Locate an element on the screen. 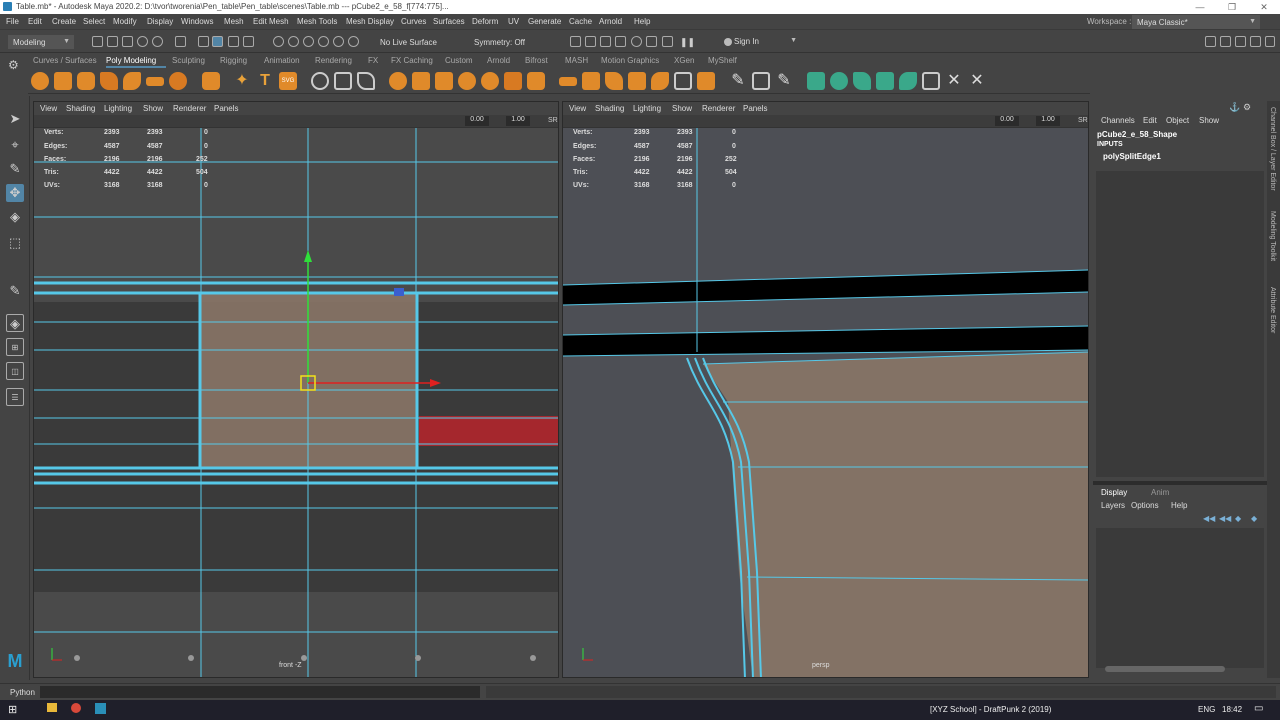 This screenshot has width=1280, height=720. snap-view-plane-icon is located at coordinates (338, 41).